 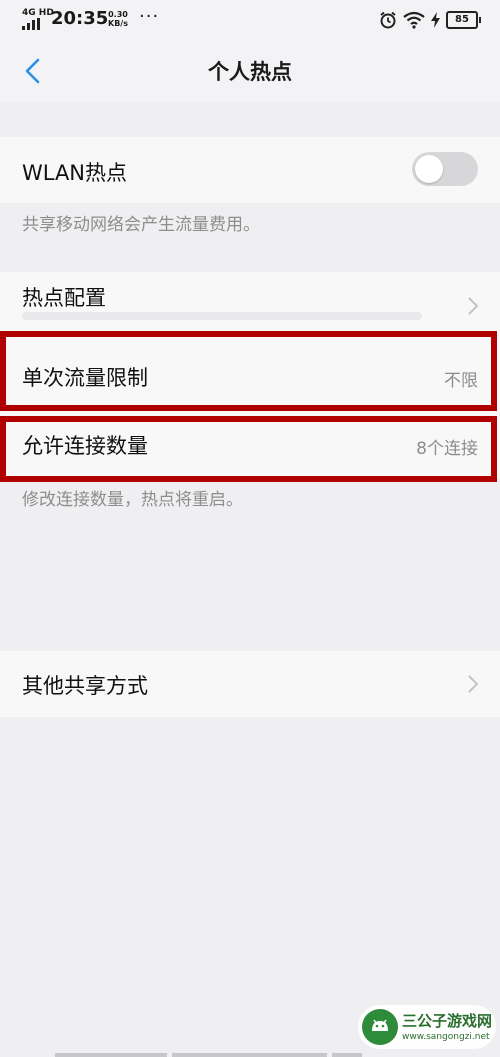 I want to click on hotspot-config-subtitle-placeholder, so click(x=222, y=316).